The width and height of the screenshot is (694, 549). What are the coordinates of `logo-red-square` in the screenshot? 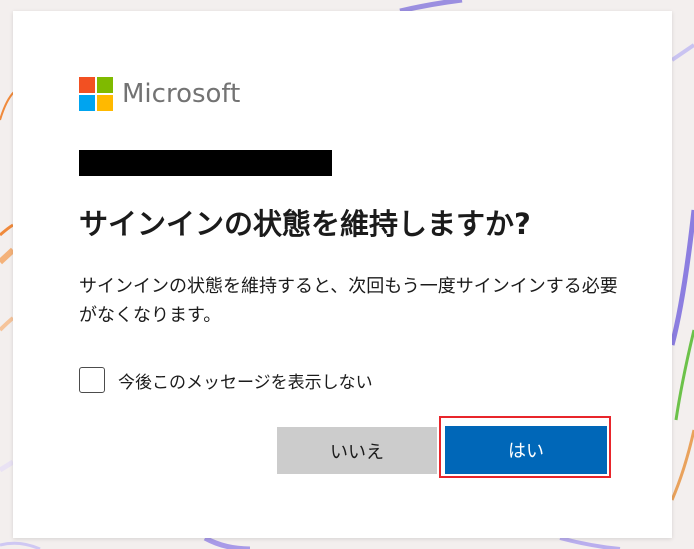 It's located at (87, 85).